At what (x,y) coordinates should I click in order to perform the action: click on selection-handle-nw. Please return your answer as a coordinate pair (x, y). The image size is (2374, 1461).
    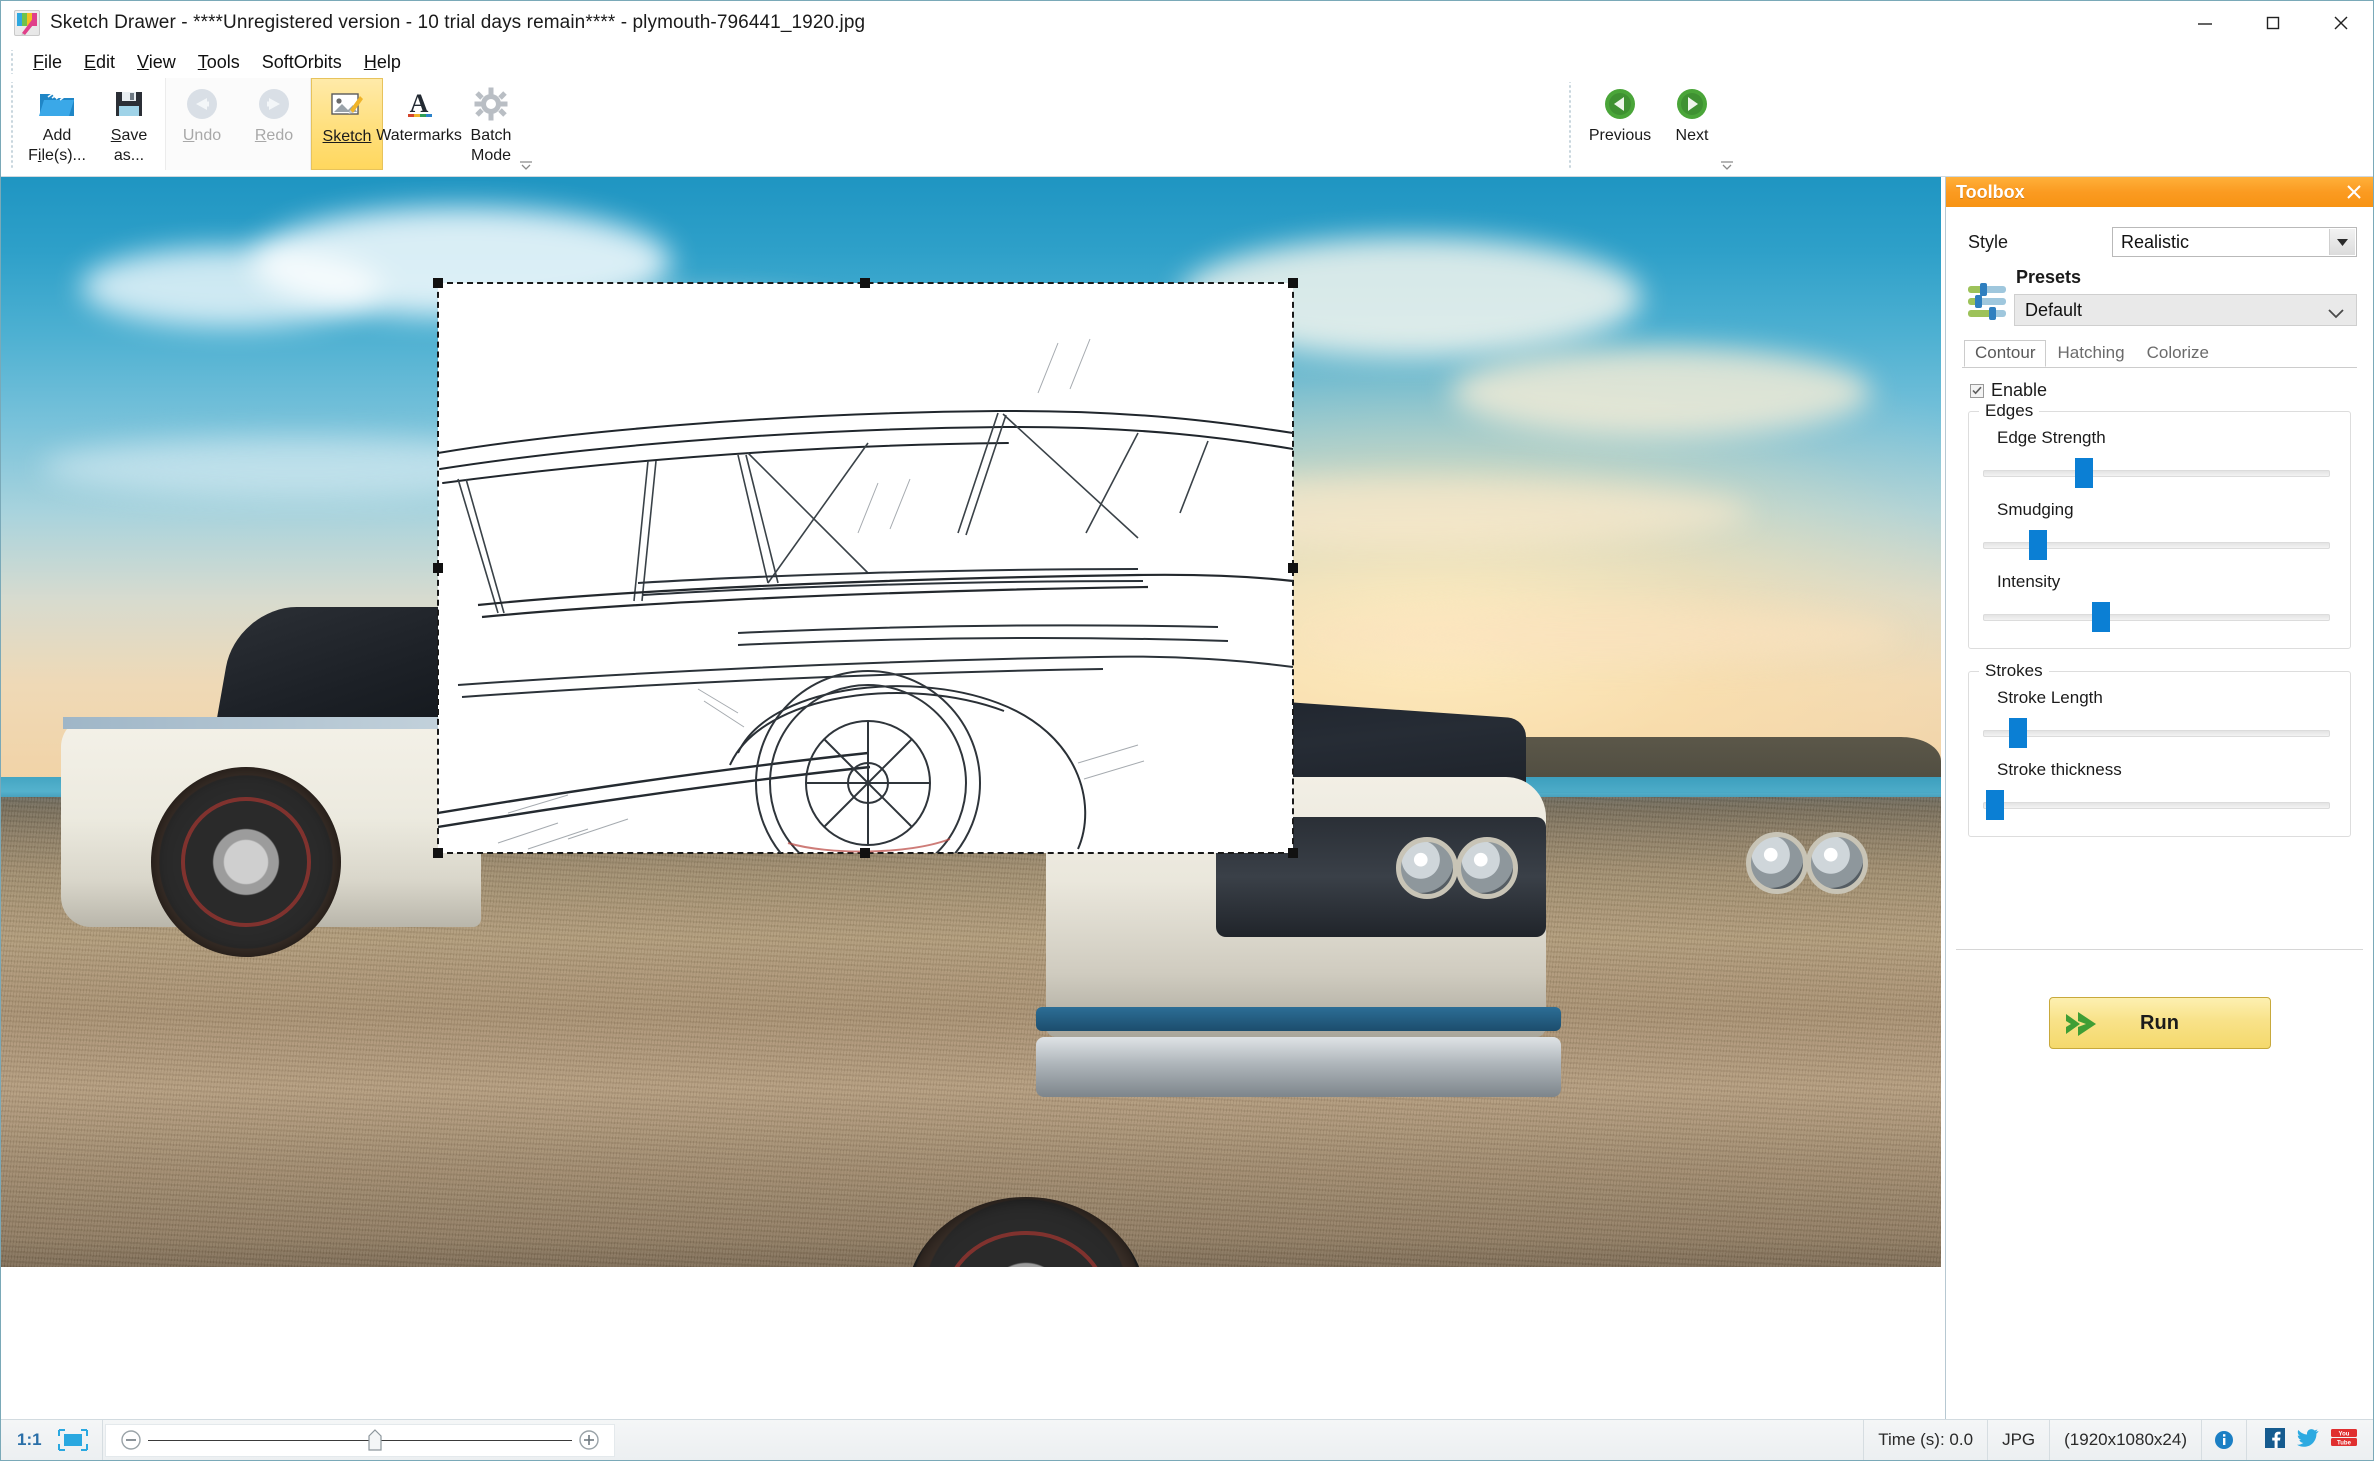
    Looking at the image, I should click on (438, 283).